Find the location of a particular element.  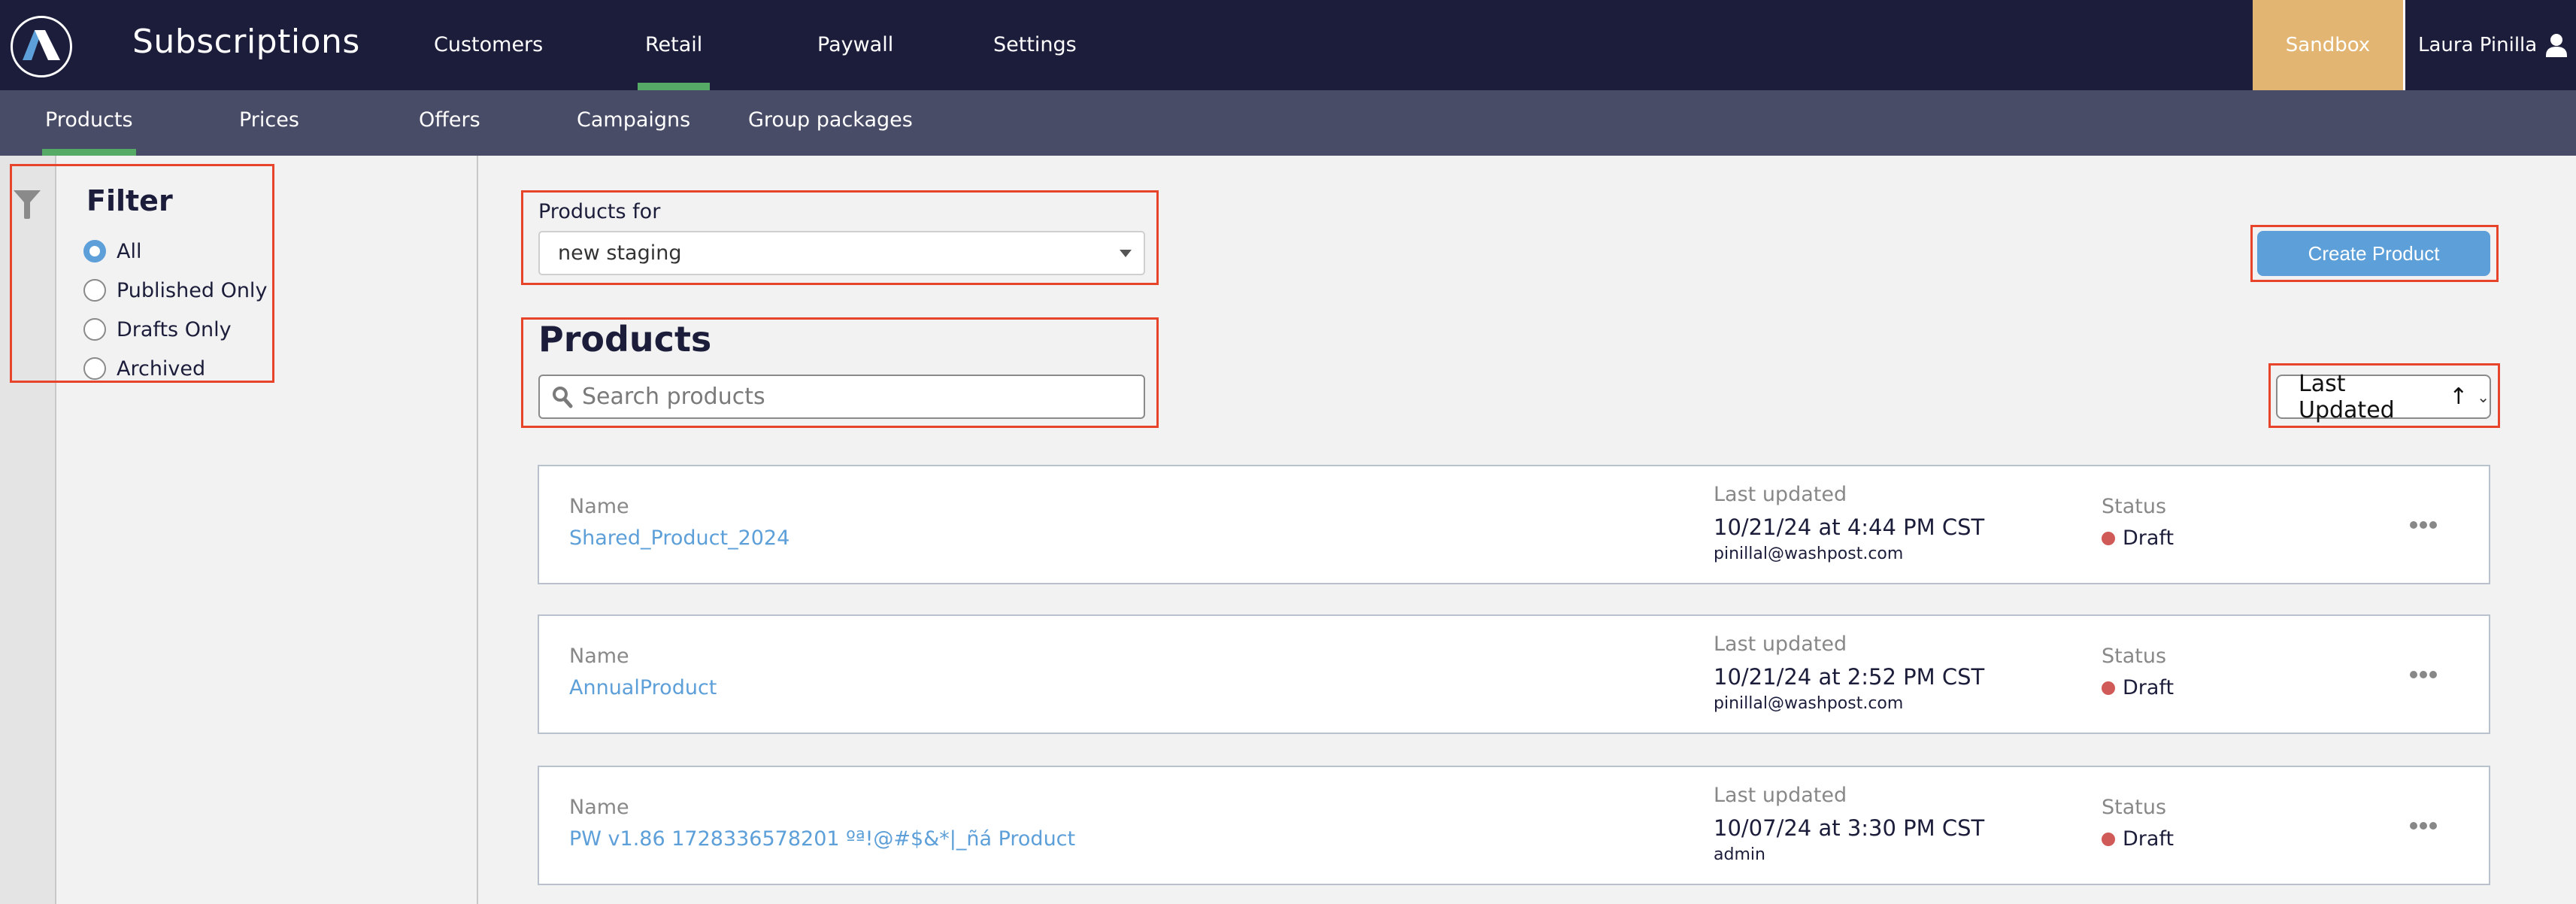

caret-down-icon is located at coordinates (1126, 253).